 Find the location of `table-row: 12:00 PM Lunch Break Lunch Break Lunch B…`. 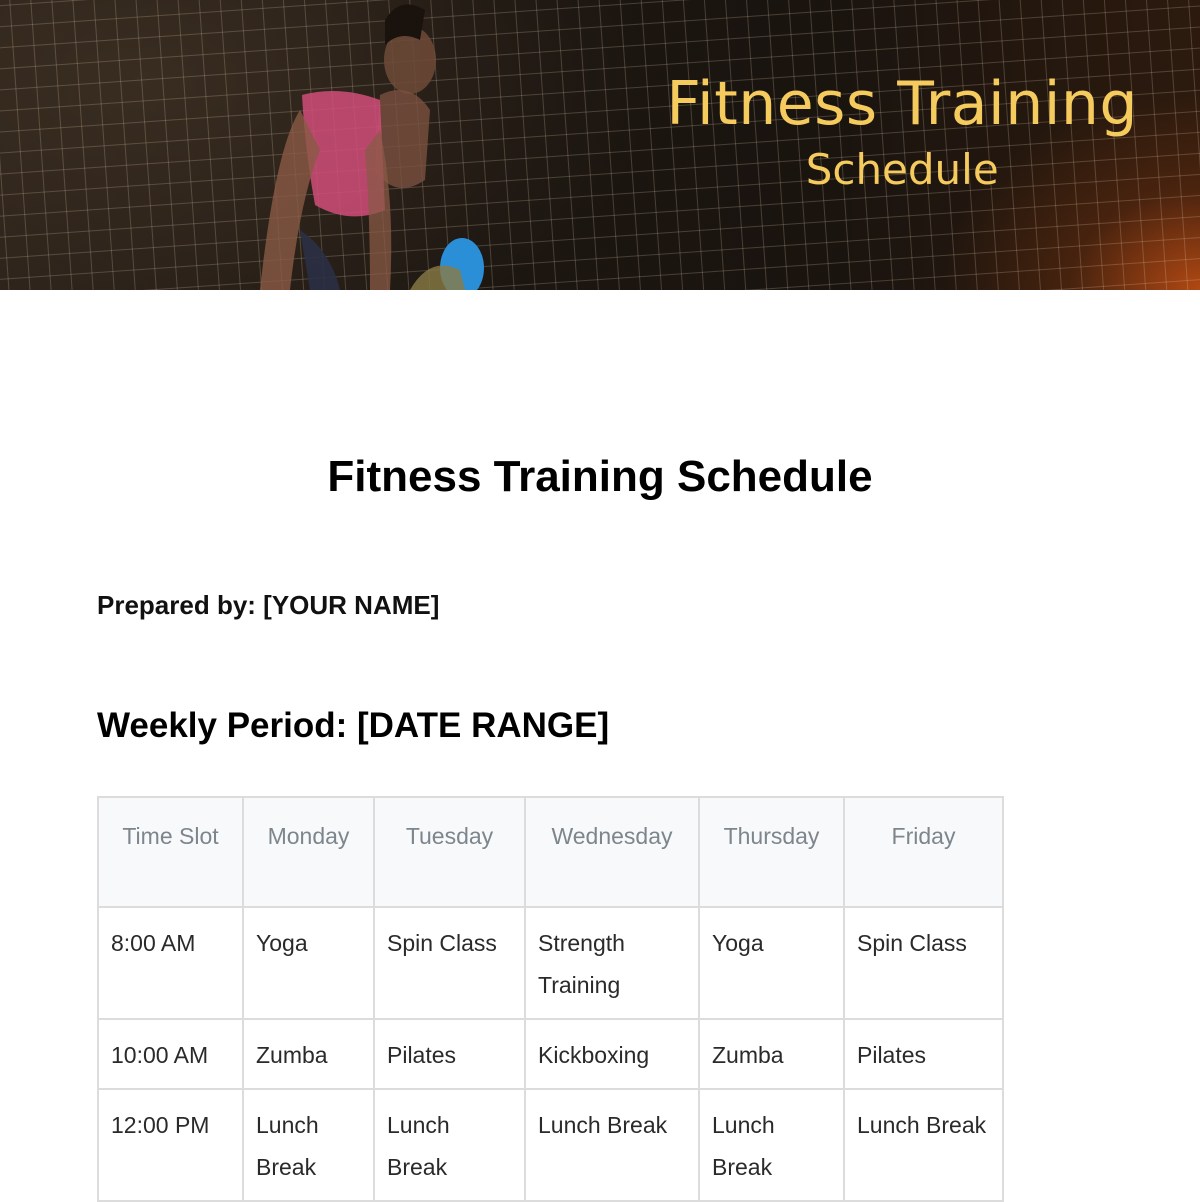

table-row: 12:00 PM Lunch Break Lunch Break Lunch B… is located at coordinates (550, 1145).